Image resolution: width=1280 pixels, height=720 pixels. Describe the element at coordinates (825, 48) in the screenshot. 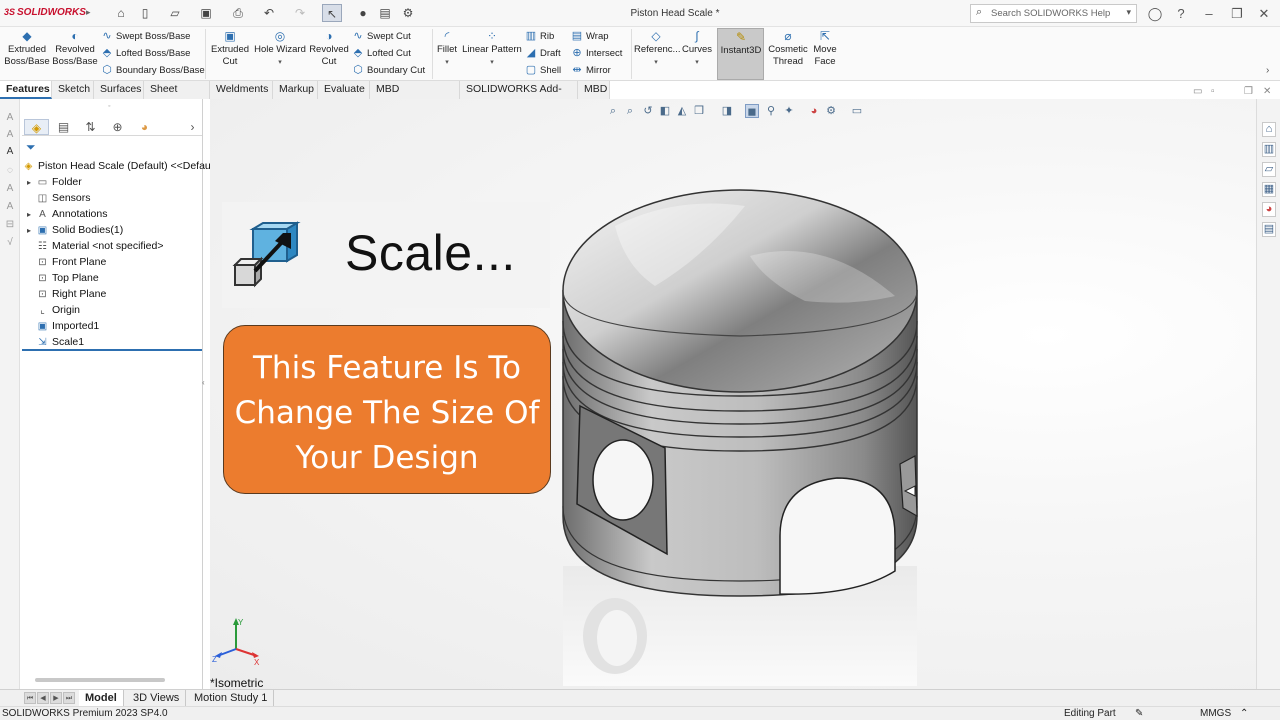

I see `move-face-button: ⇱ Move Face` at that location.